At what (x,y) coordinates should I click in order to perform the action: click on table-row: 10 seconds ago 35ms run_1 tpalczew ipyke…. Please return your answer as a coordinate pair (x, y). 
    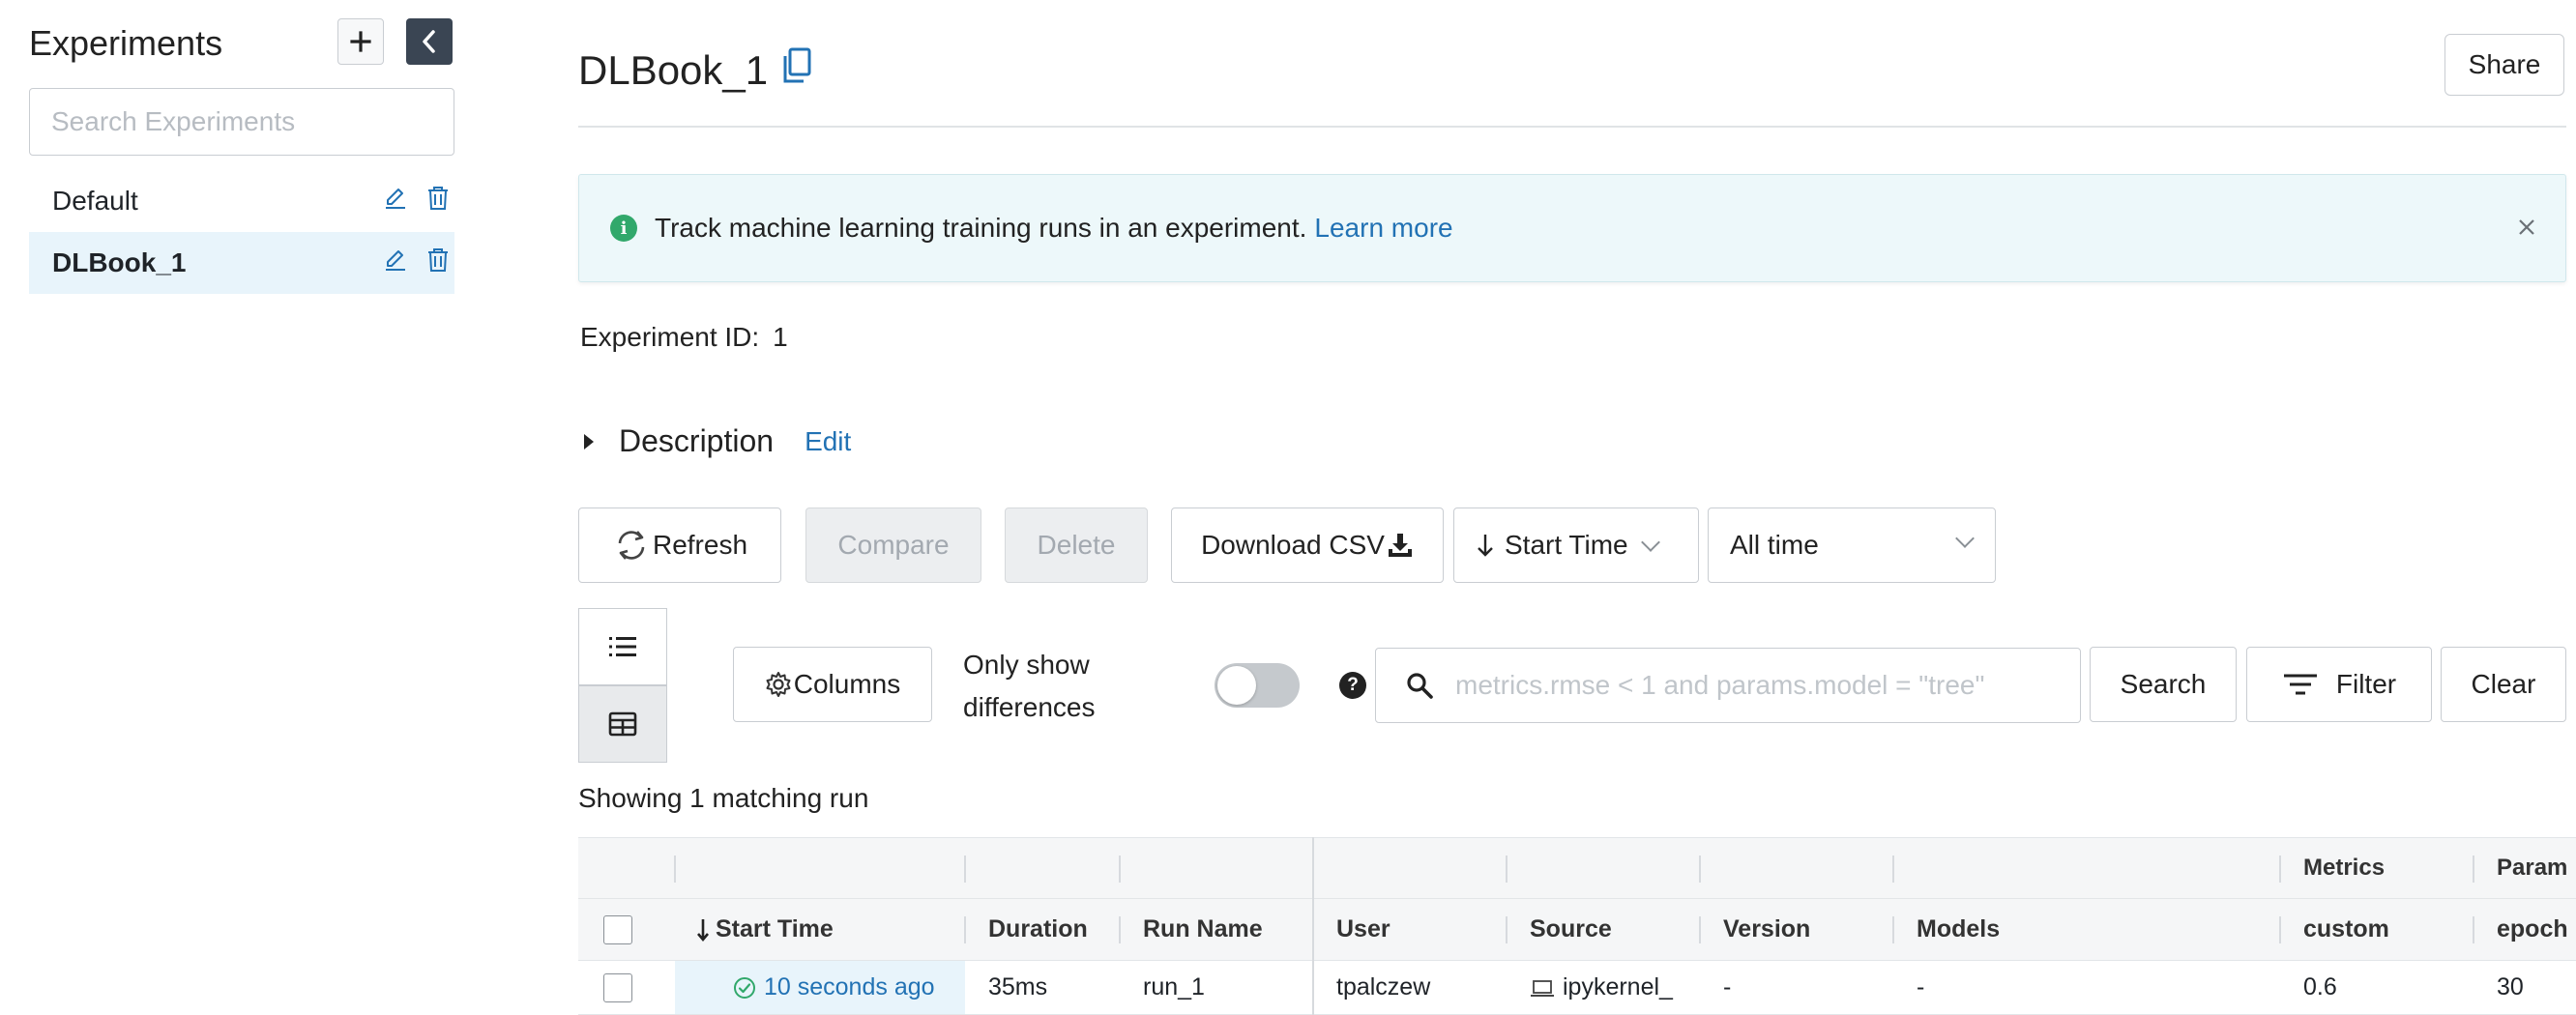
    Looking at the image, I should click on (1577, 988).